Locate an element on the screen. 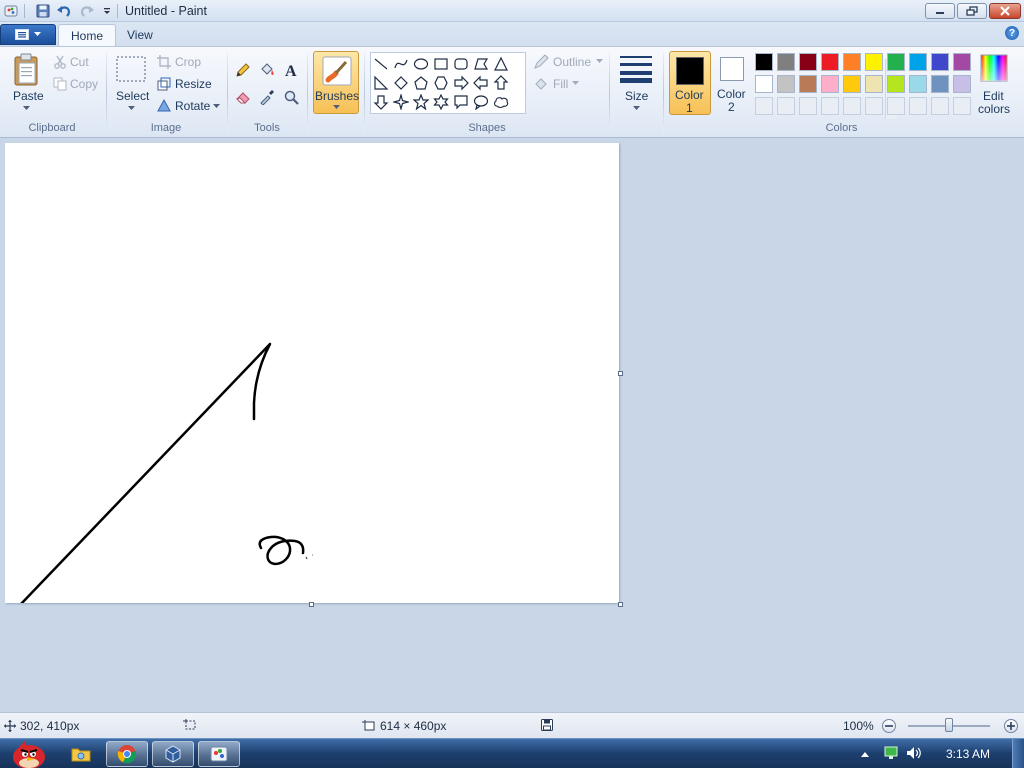 The image size is (1024, 768). zoom-in-button is located at coordinates (1011, 726).